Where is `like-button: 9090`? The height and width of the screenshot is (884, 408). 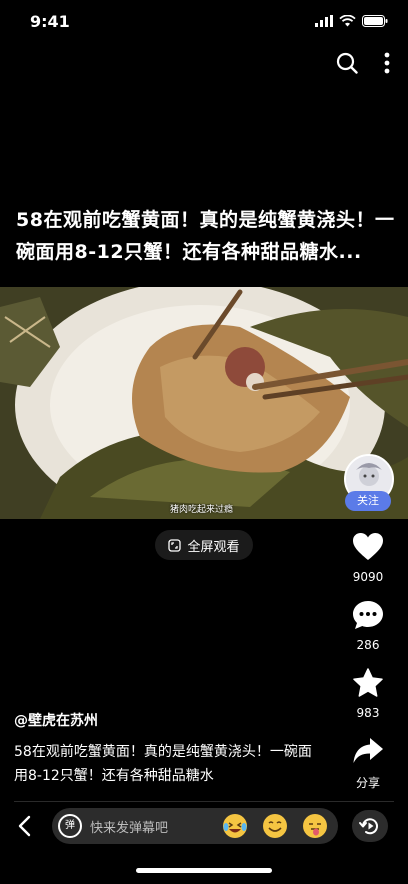
like-button: 9090 is located at coordinates (368, 558).